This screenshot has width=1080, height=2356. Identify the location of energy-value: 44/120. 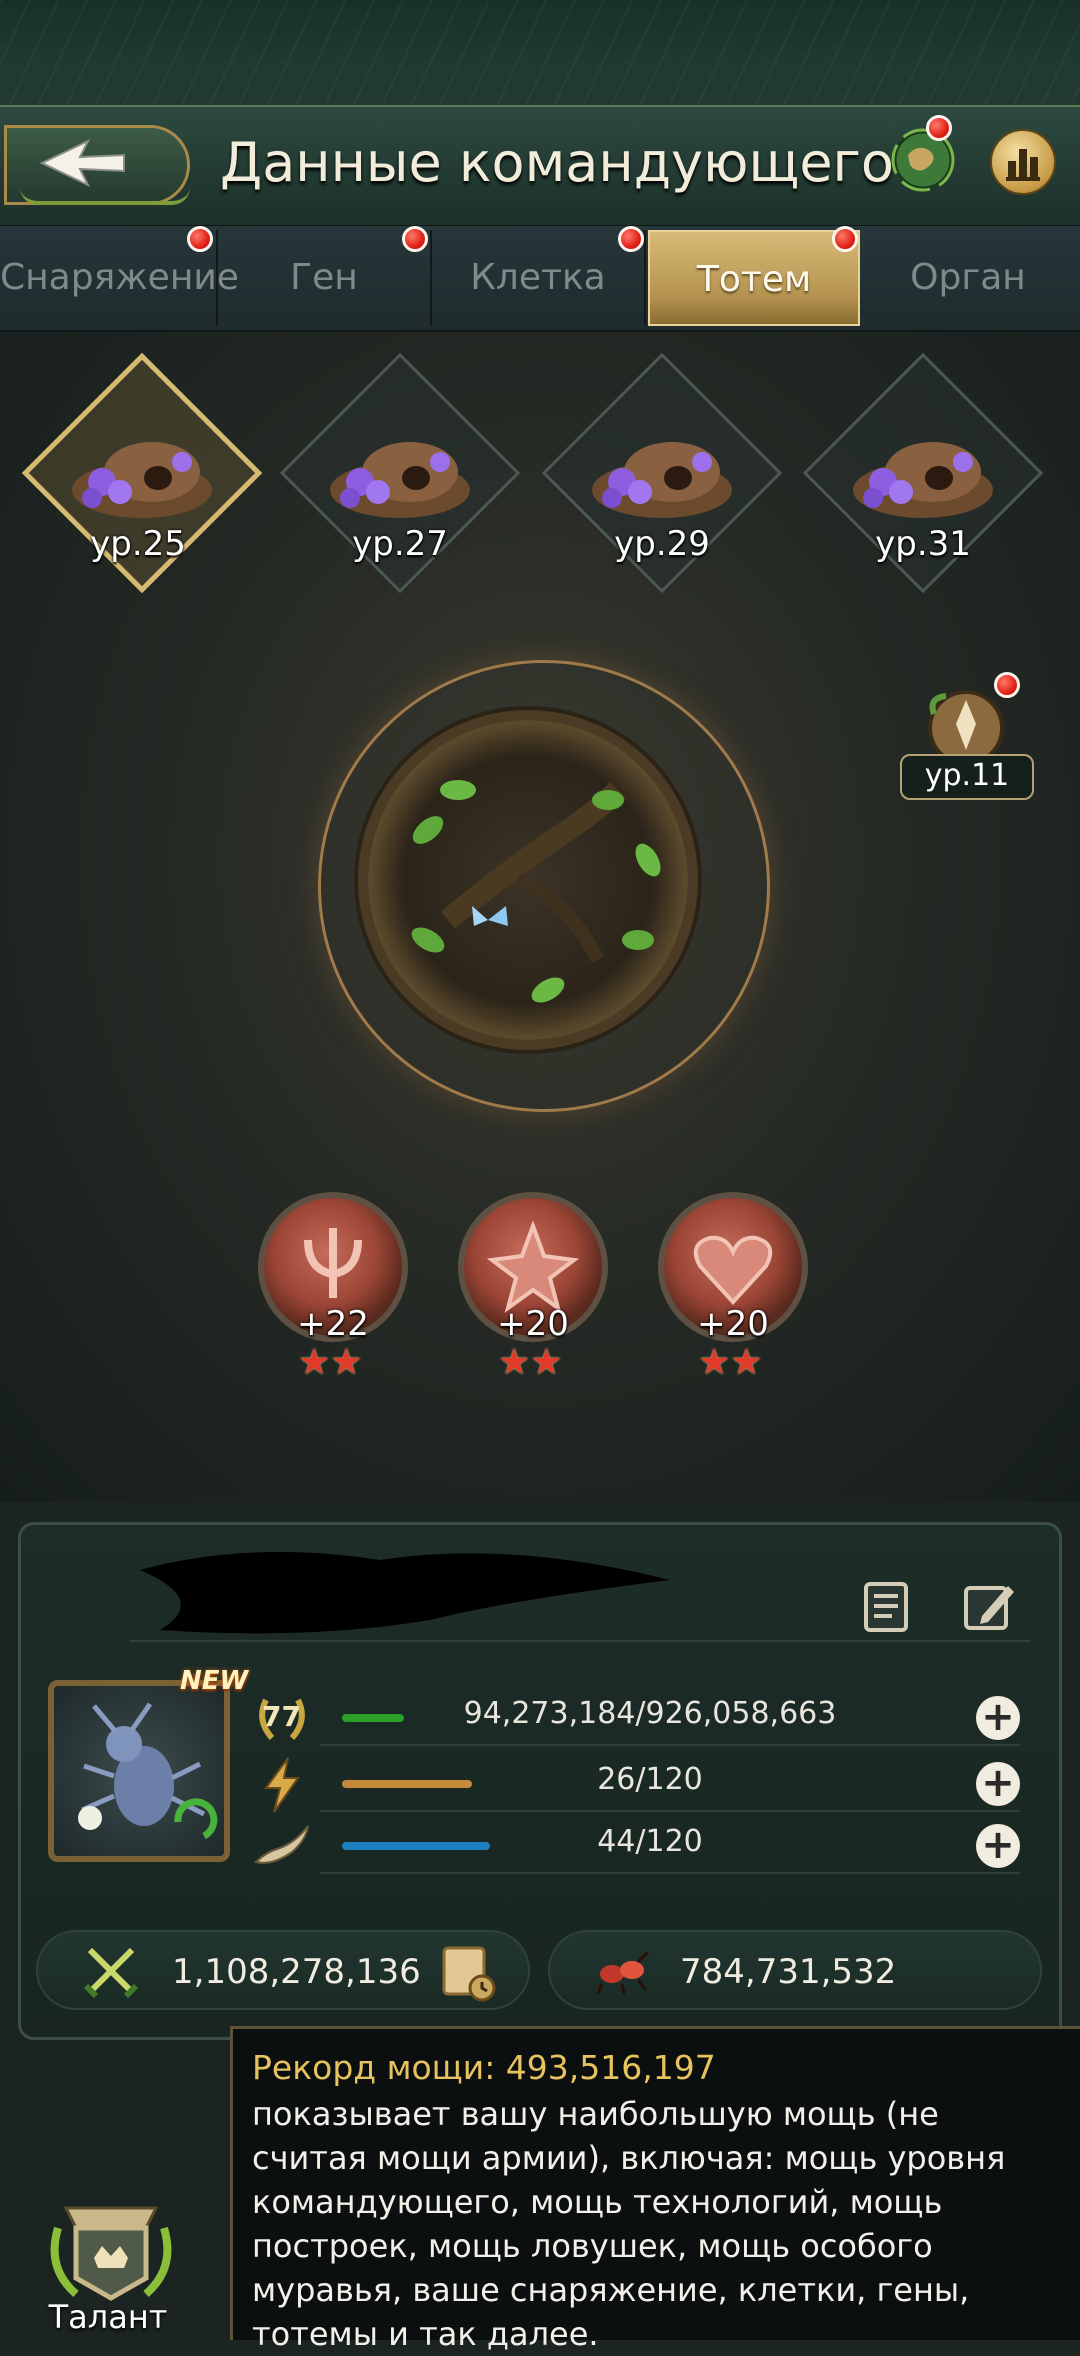
(650, 1841).